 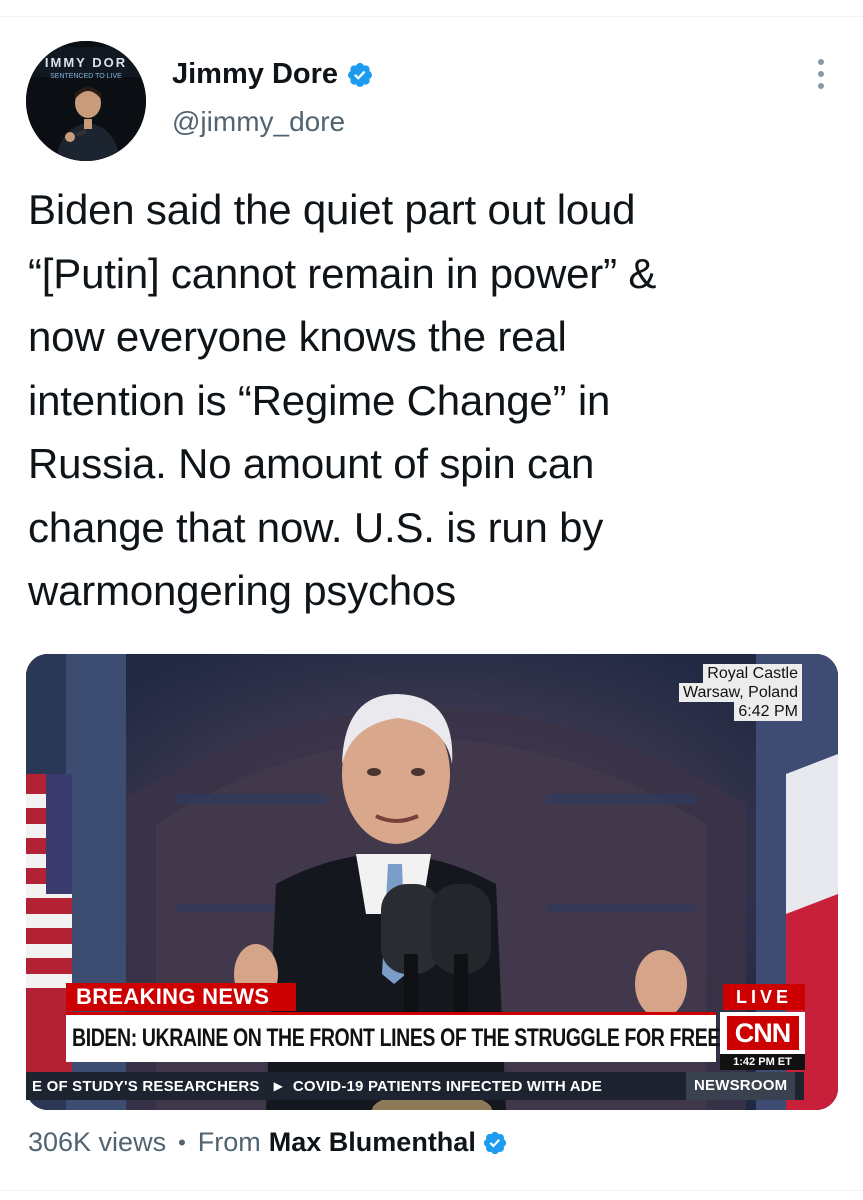 I want to click on tweet-line: now everyone knows the real, so click(x=297, y=336).